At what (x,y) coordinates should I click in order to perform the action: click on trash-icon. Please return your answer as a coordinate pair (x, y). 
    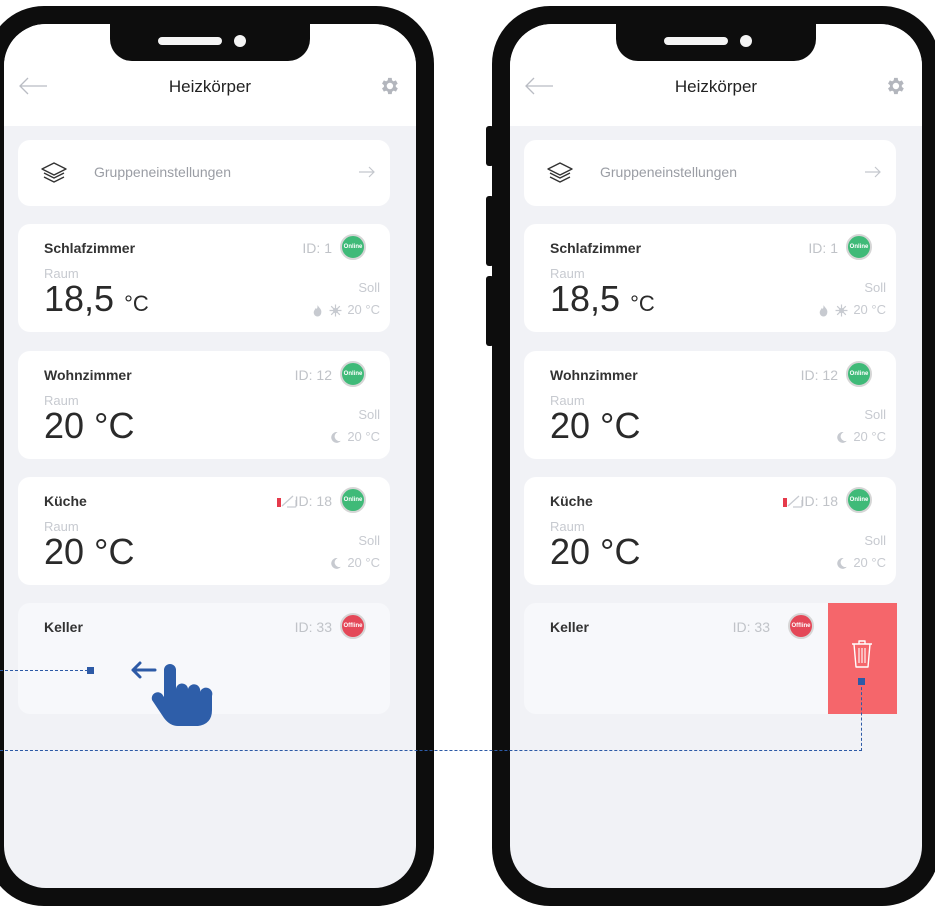
    Looking at the image, I should click on (862, 654).